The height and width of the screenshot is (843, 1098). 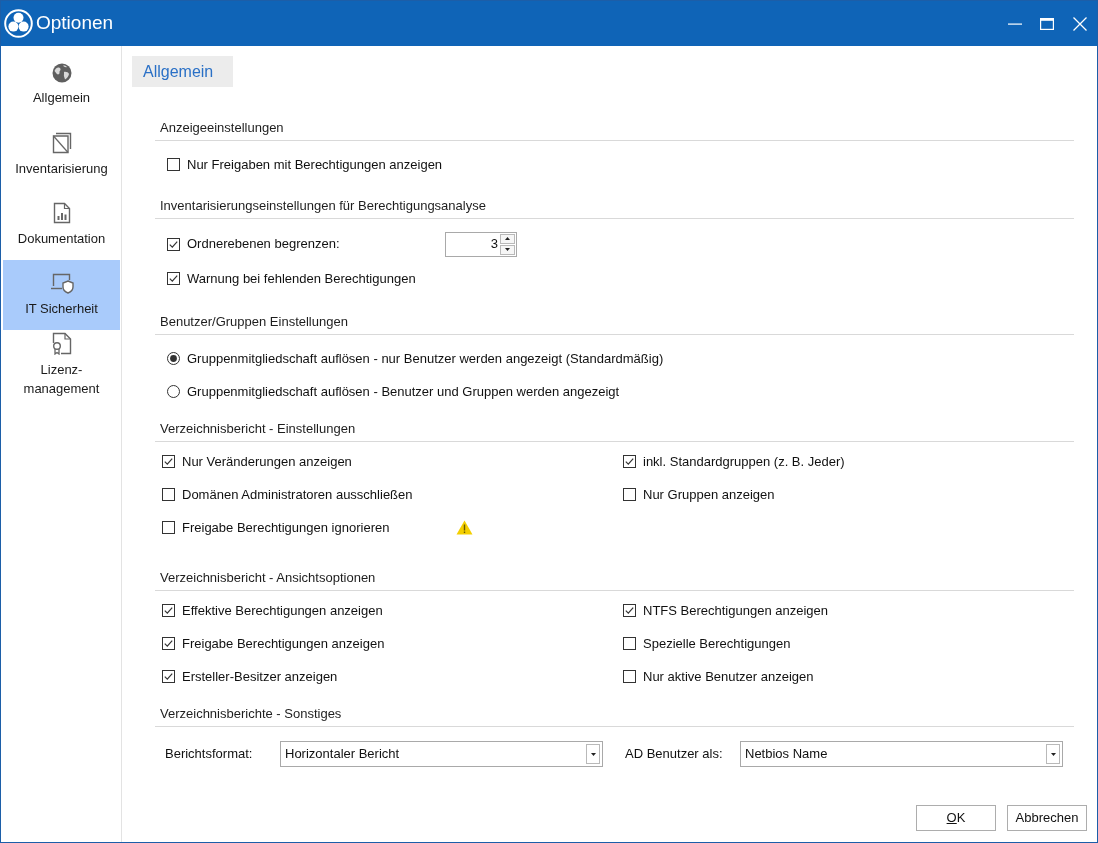 I want to click on close-icon, so click(x=1080, y=23).